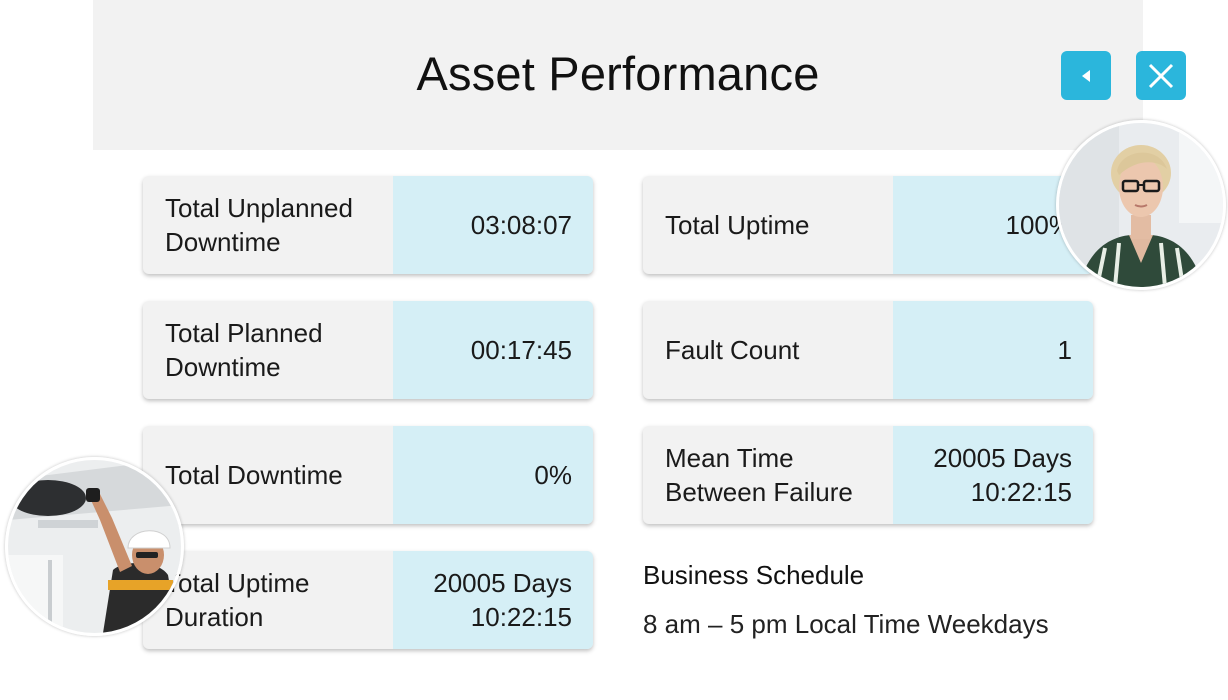 This screenshot has width=1228, height=700. What do you see at coordinates (759, 475) in the screenshot?
I see `metric-label: Mean Time Between Failure` at bounding box center [759, 475].